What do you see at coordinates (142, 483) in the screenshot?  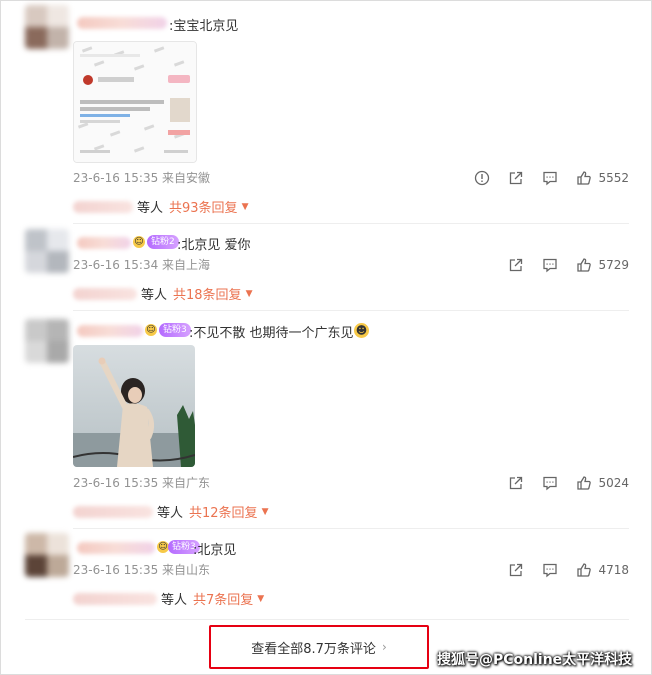 I see `comment-meta: 23-6-16 15:35 来自广东` at bounding box center [142, 483].